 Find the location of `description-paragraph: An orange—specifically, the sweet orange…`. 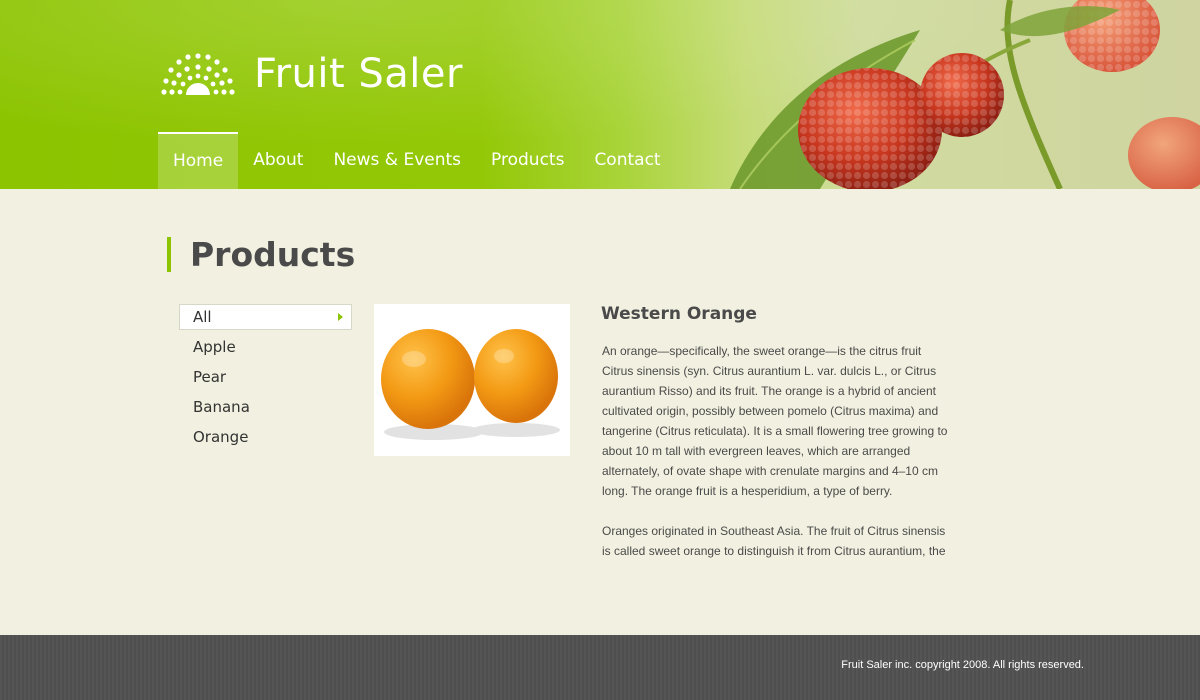

description-paragraph: An orange—specifically, the sweet orange… is located at coordinates (775, 421).